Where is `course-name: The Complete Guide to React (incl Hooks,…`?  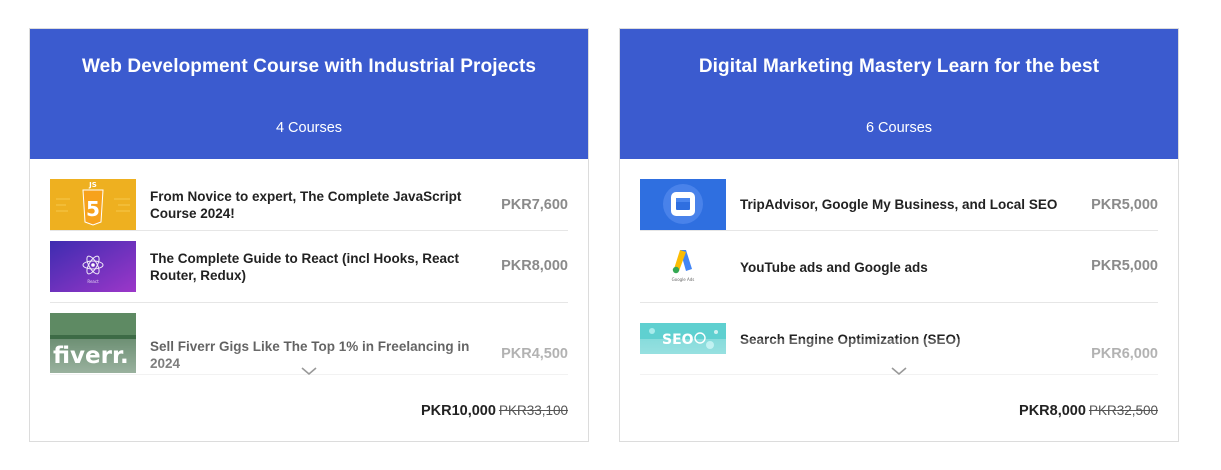 course-name: The Complete Guide to React (incl Hooks,… is located at coordinates (315, 267).